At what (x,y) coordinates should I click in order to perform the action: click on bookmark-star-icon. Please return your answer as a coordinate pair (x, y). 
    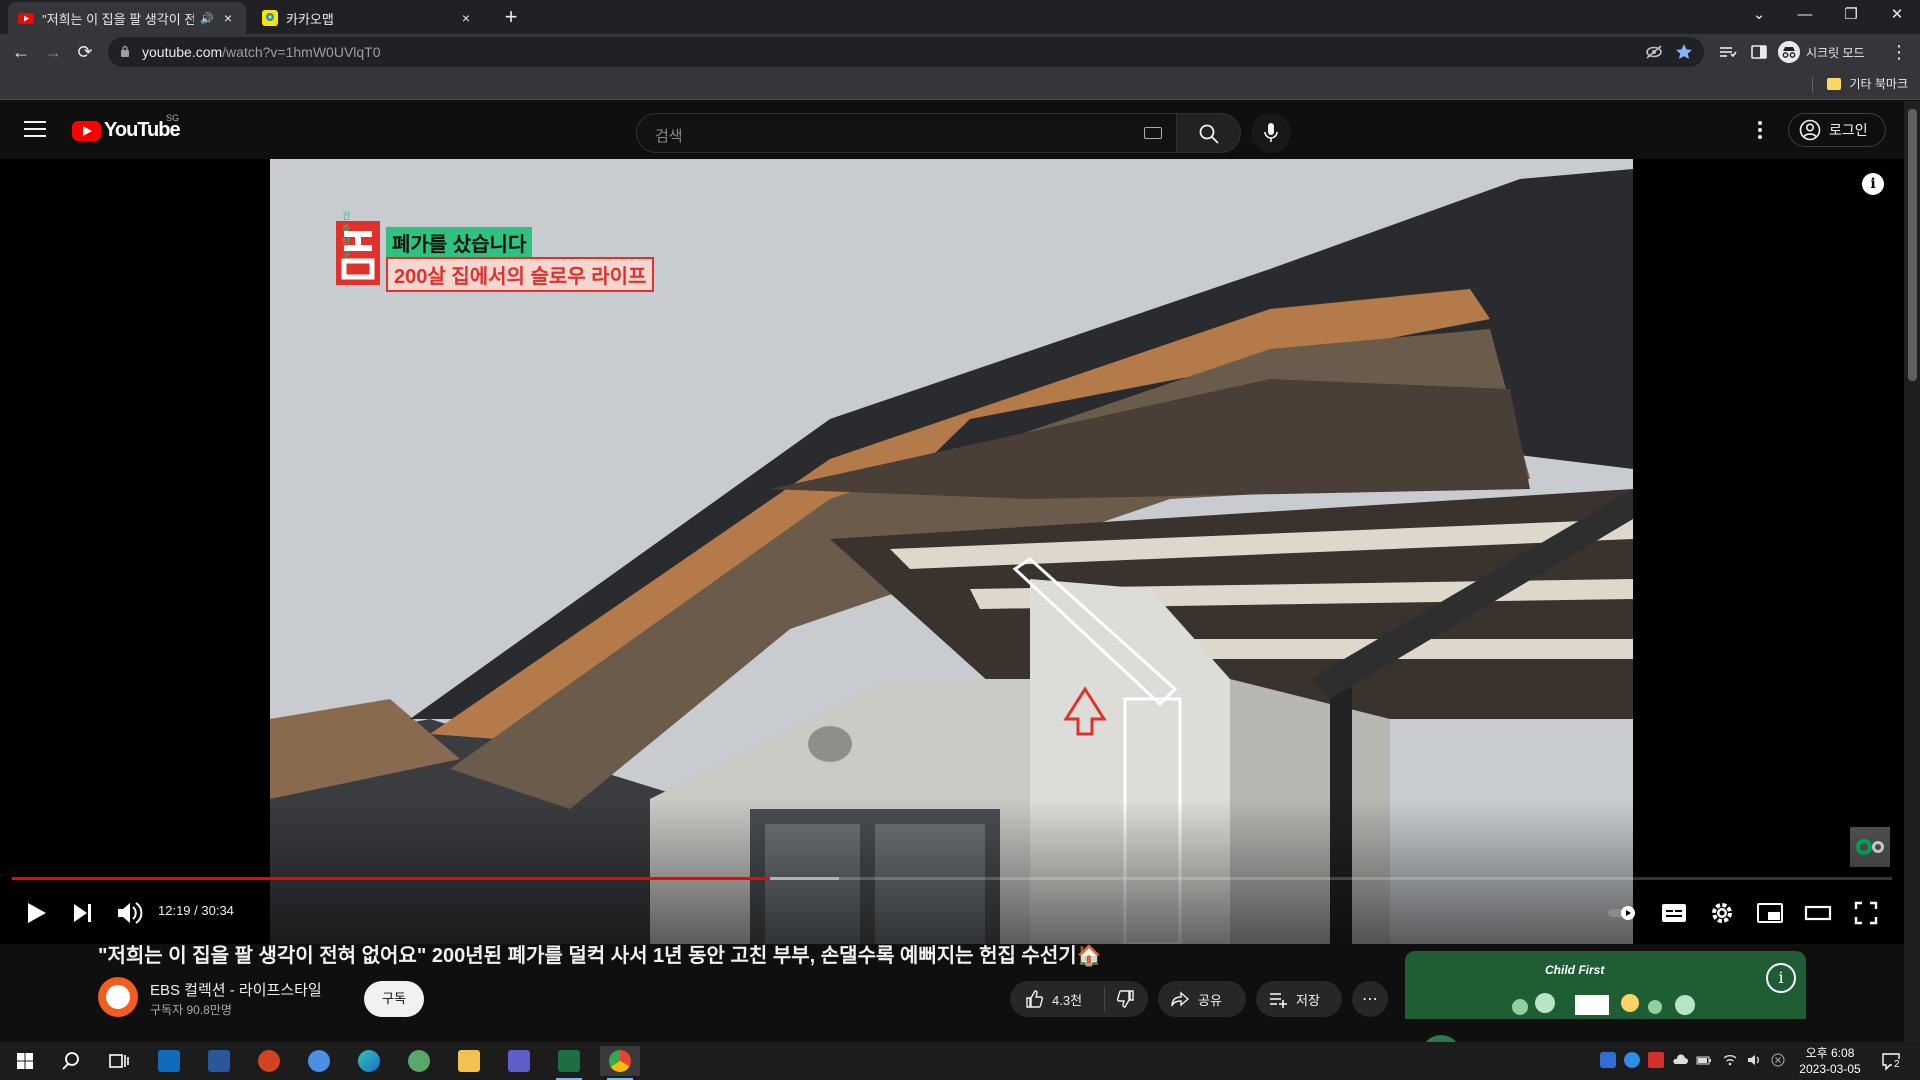
    Looking at the image, I should click on (1684, 52).